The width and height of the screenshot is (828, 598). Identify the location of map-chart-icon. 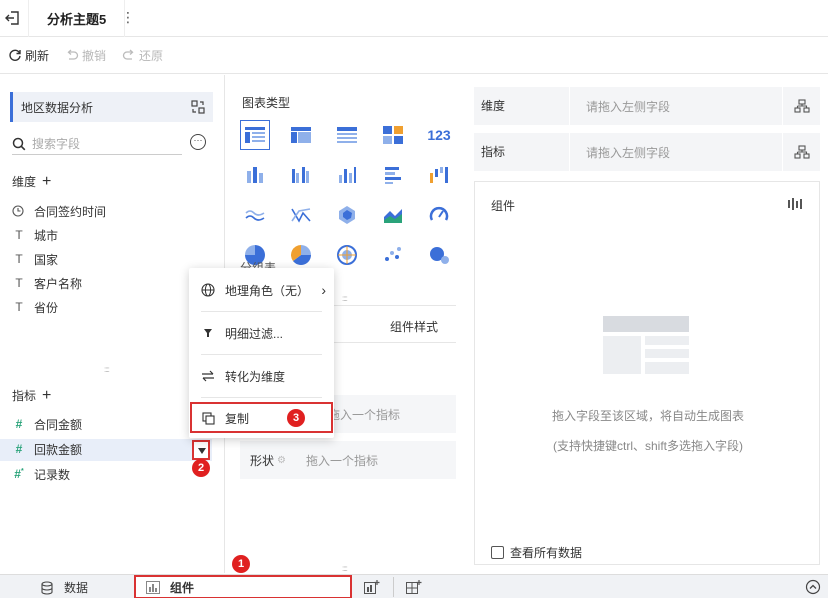
(347, 255).